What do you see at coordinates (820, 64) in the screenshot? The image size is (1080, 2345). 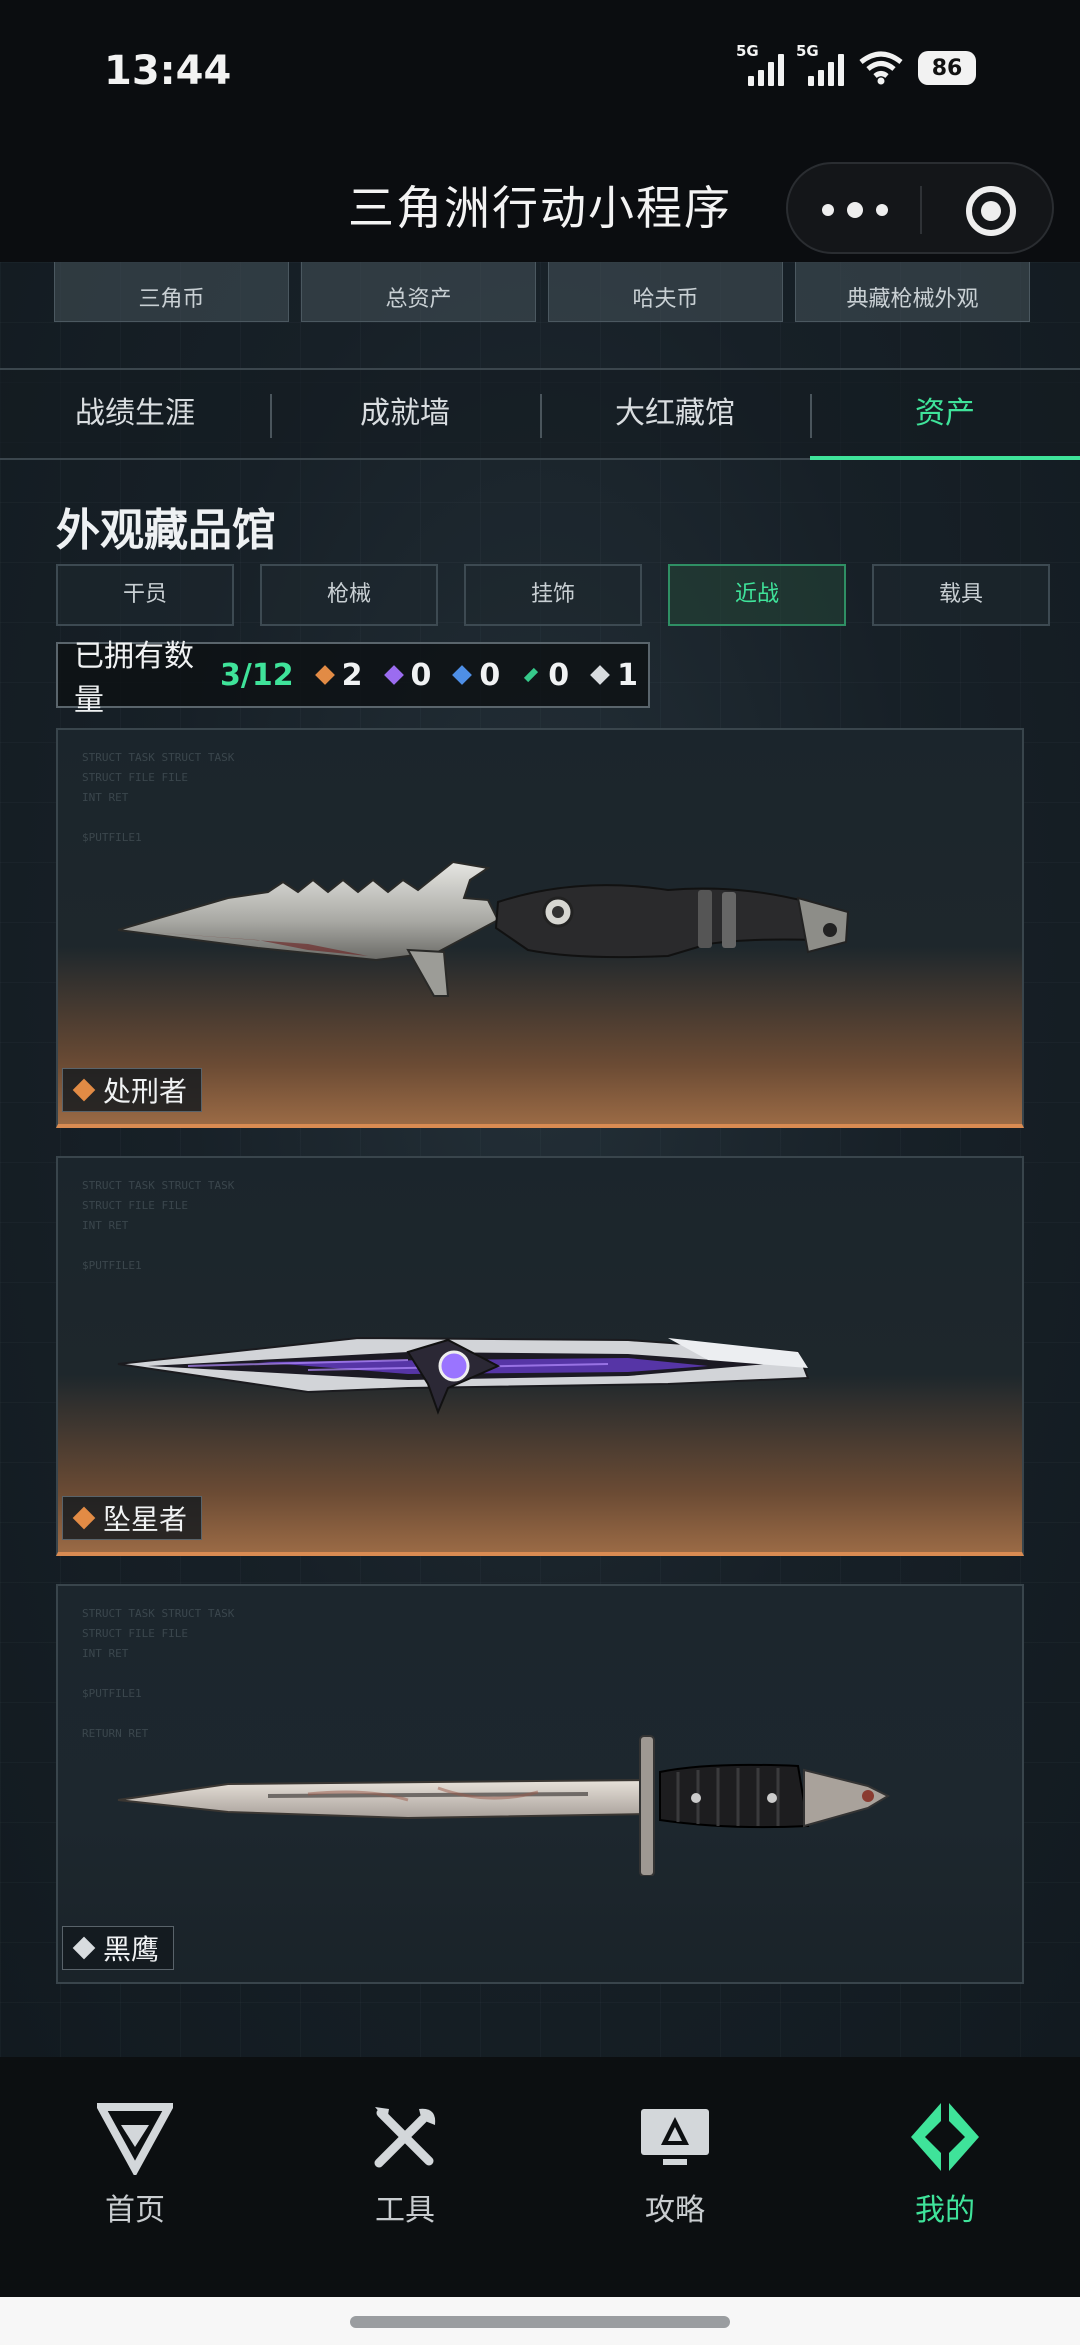 I see `cellular-signal-icon-2: 5G` at bounding box center [820, 64].